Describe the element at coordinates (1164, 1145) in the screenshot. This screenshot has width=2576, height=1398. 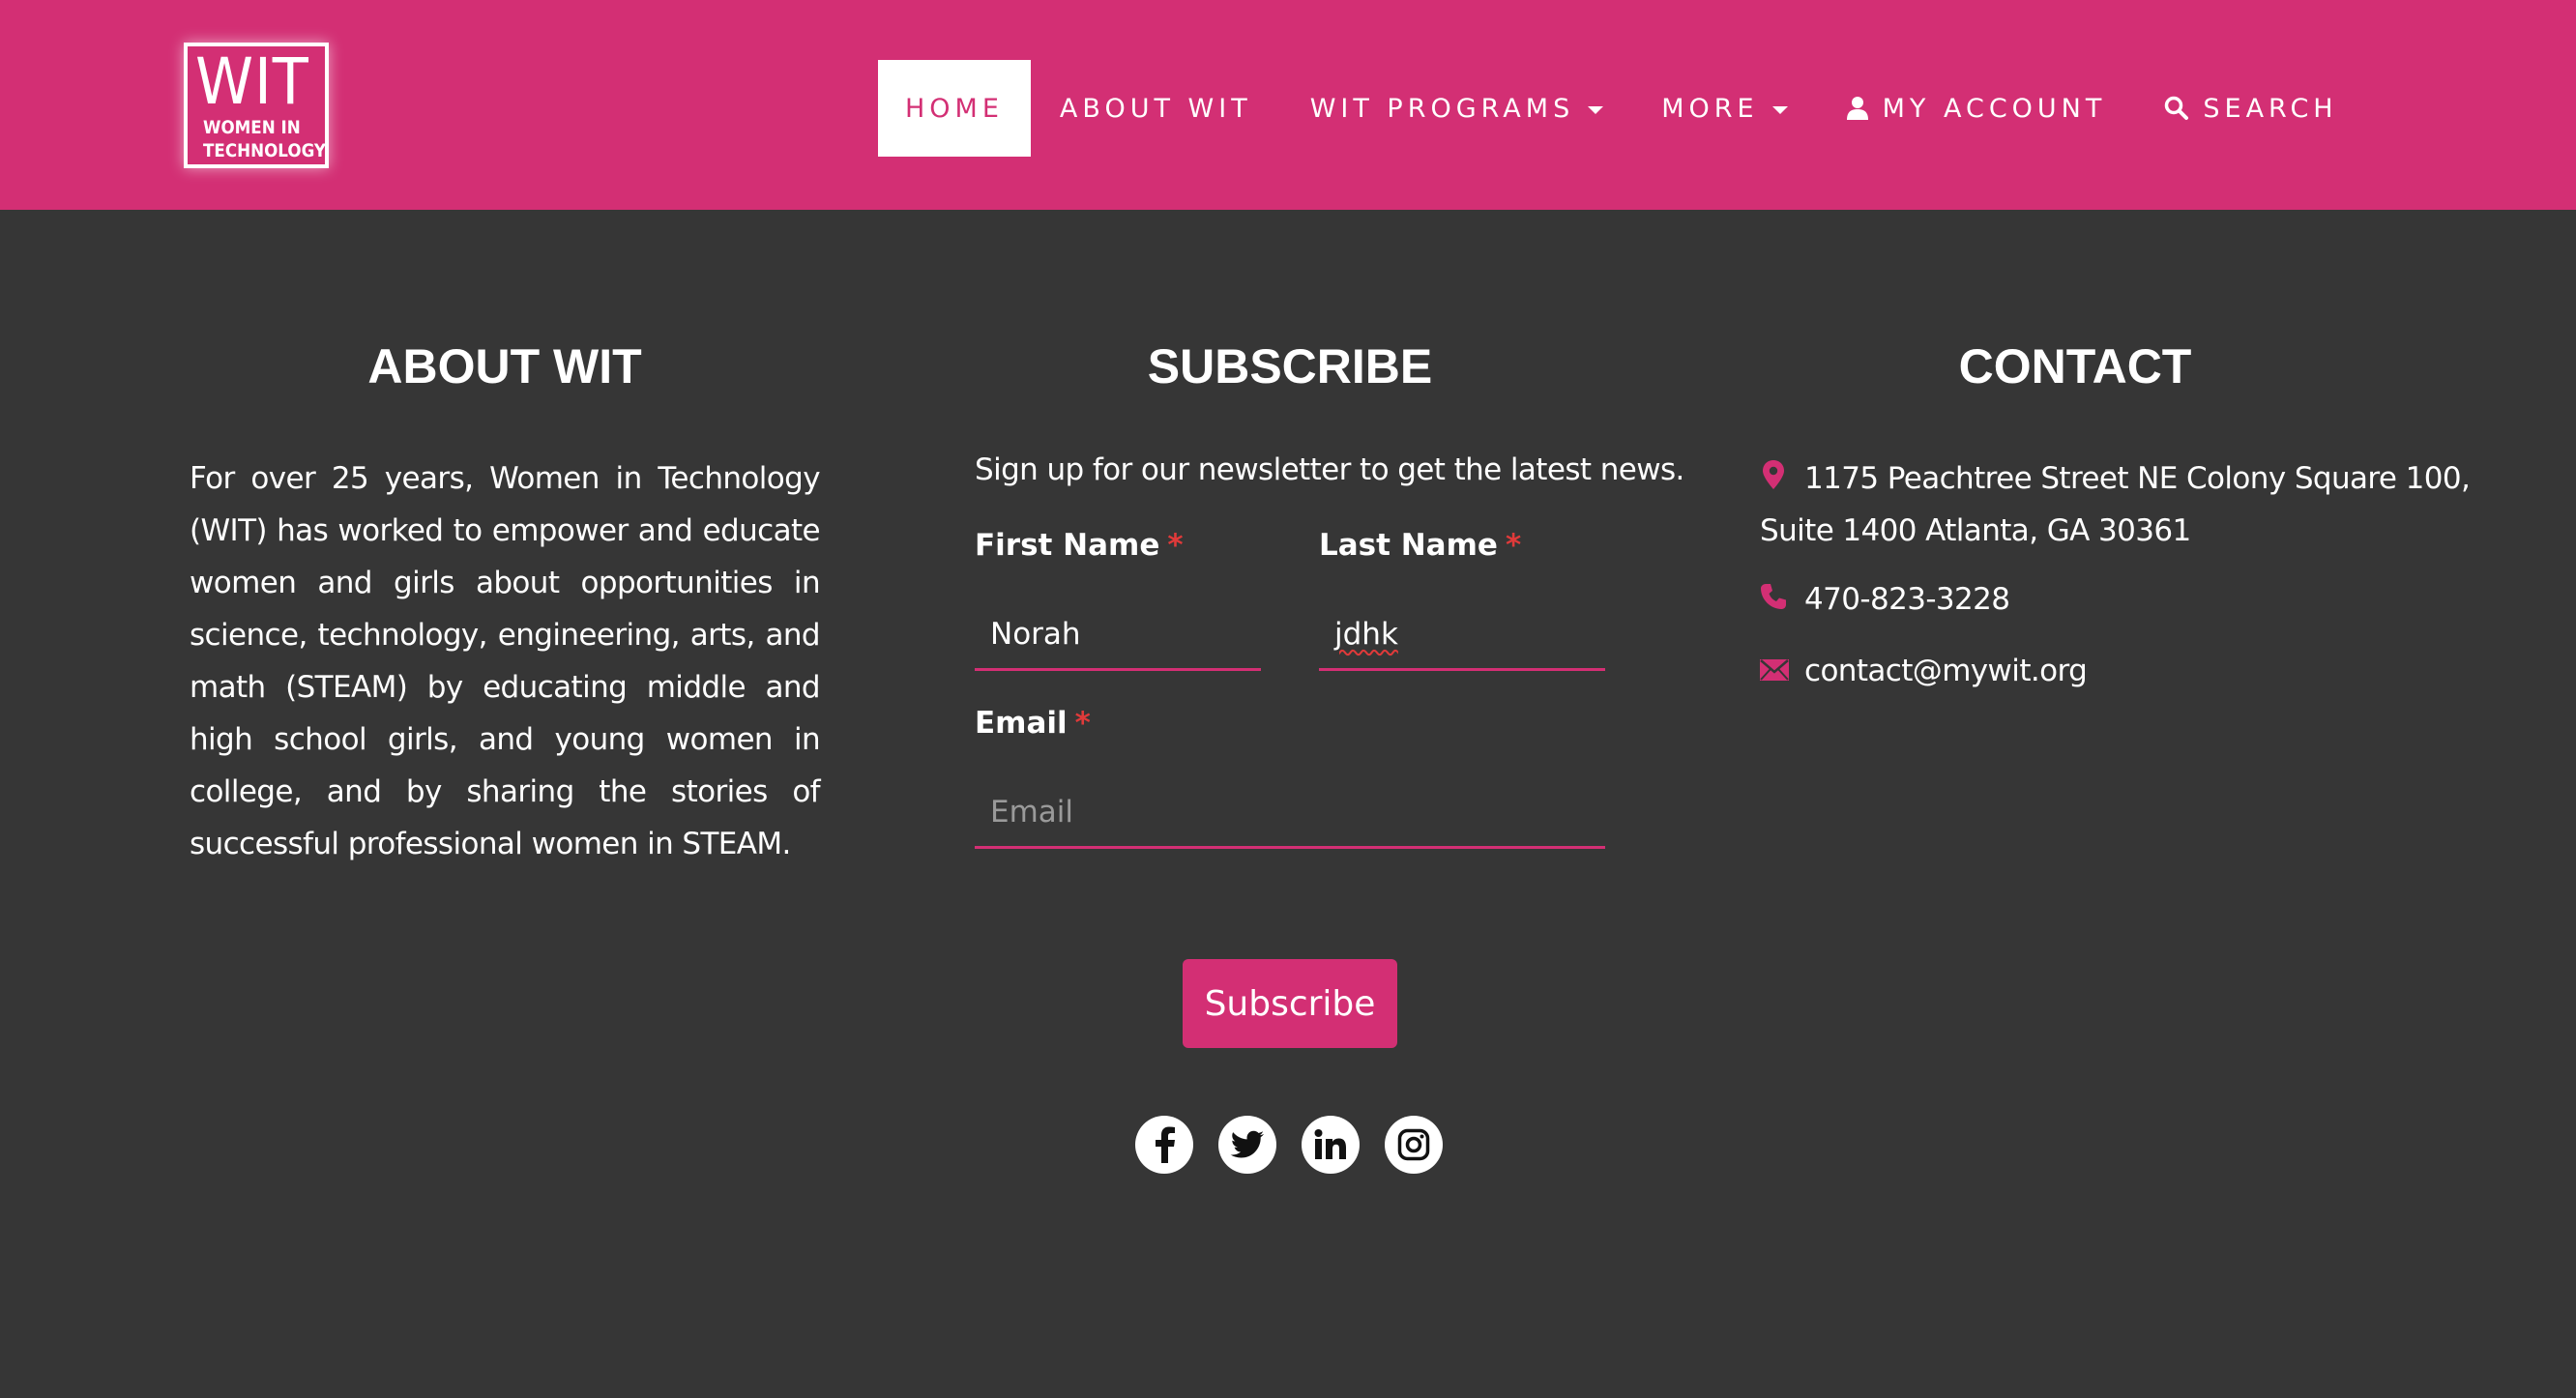
I see `facebook-icon` at that location.